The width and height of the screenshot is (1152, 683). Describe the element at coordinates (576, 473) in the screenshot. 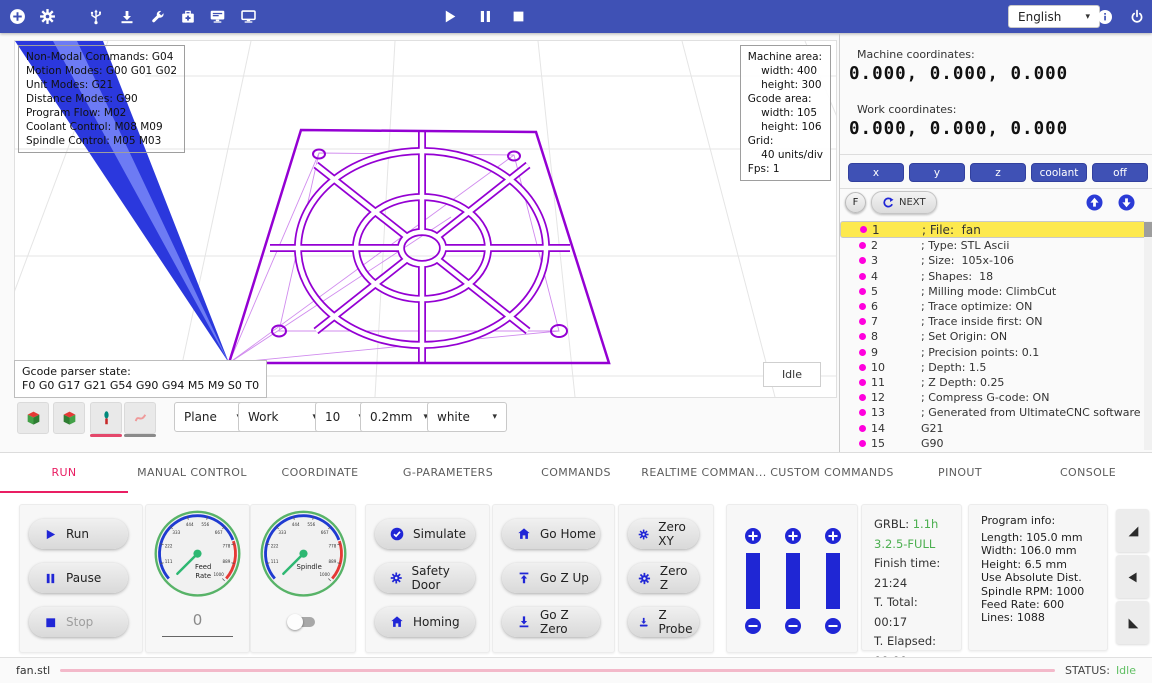

I see `tab-commands: COMMANDS` at that location.